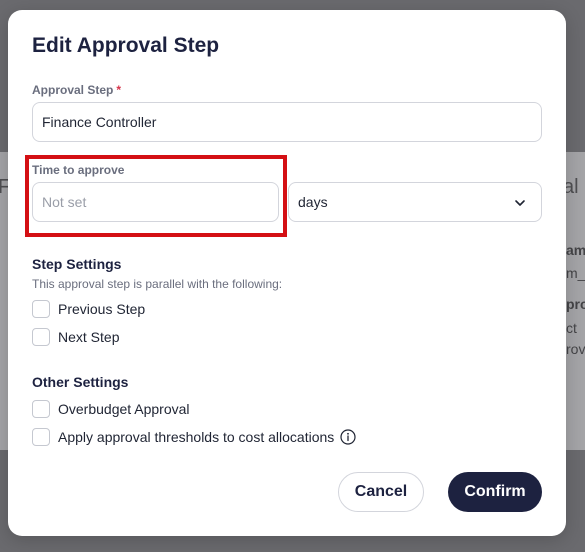 This screenshot has width=585, height=552. What do you see at coordinates (313, 202) in the screenshot?
I see `time-unit-value: days` at bounding box center [313, 202].